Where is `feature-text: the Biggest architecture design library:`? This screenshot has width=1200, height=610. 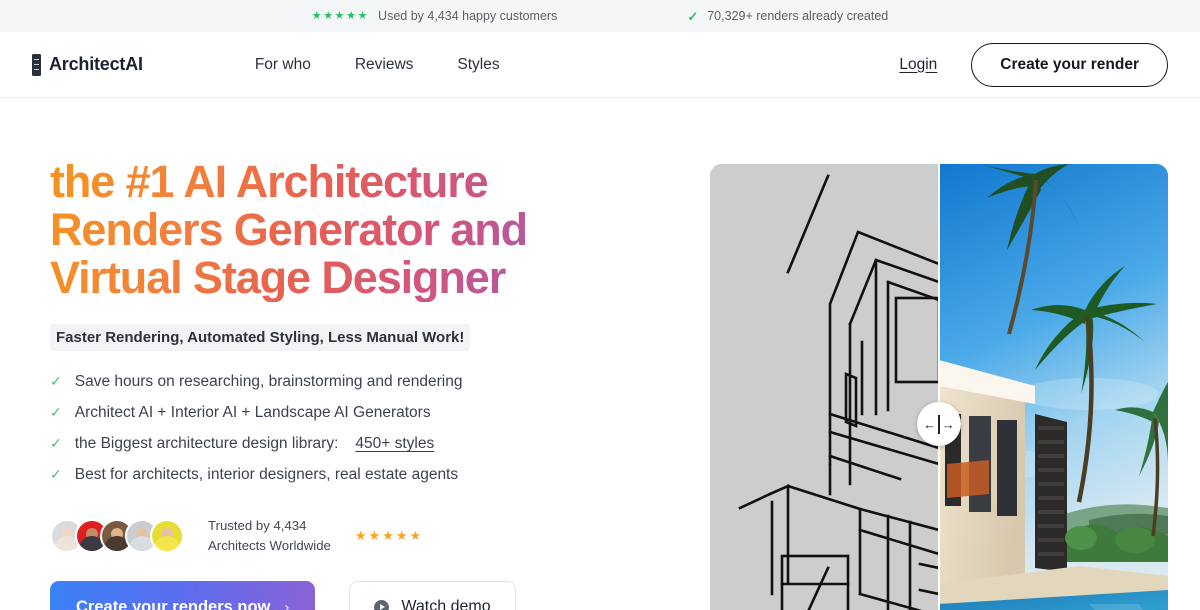
feature-text: the Biggest architecture design library: is located at coordinates (206, 444).